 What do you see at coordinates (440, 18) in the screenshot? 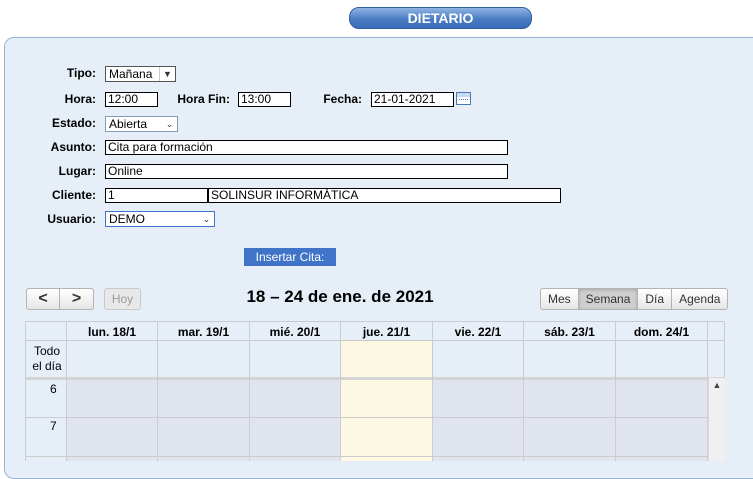
I see `page-title: DIETARIO` at bounding box center [440, 18].